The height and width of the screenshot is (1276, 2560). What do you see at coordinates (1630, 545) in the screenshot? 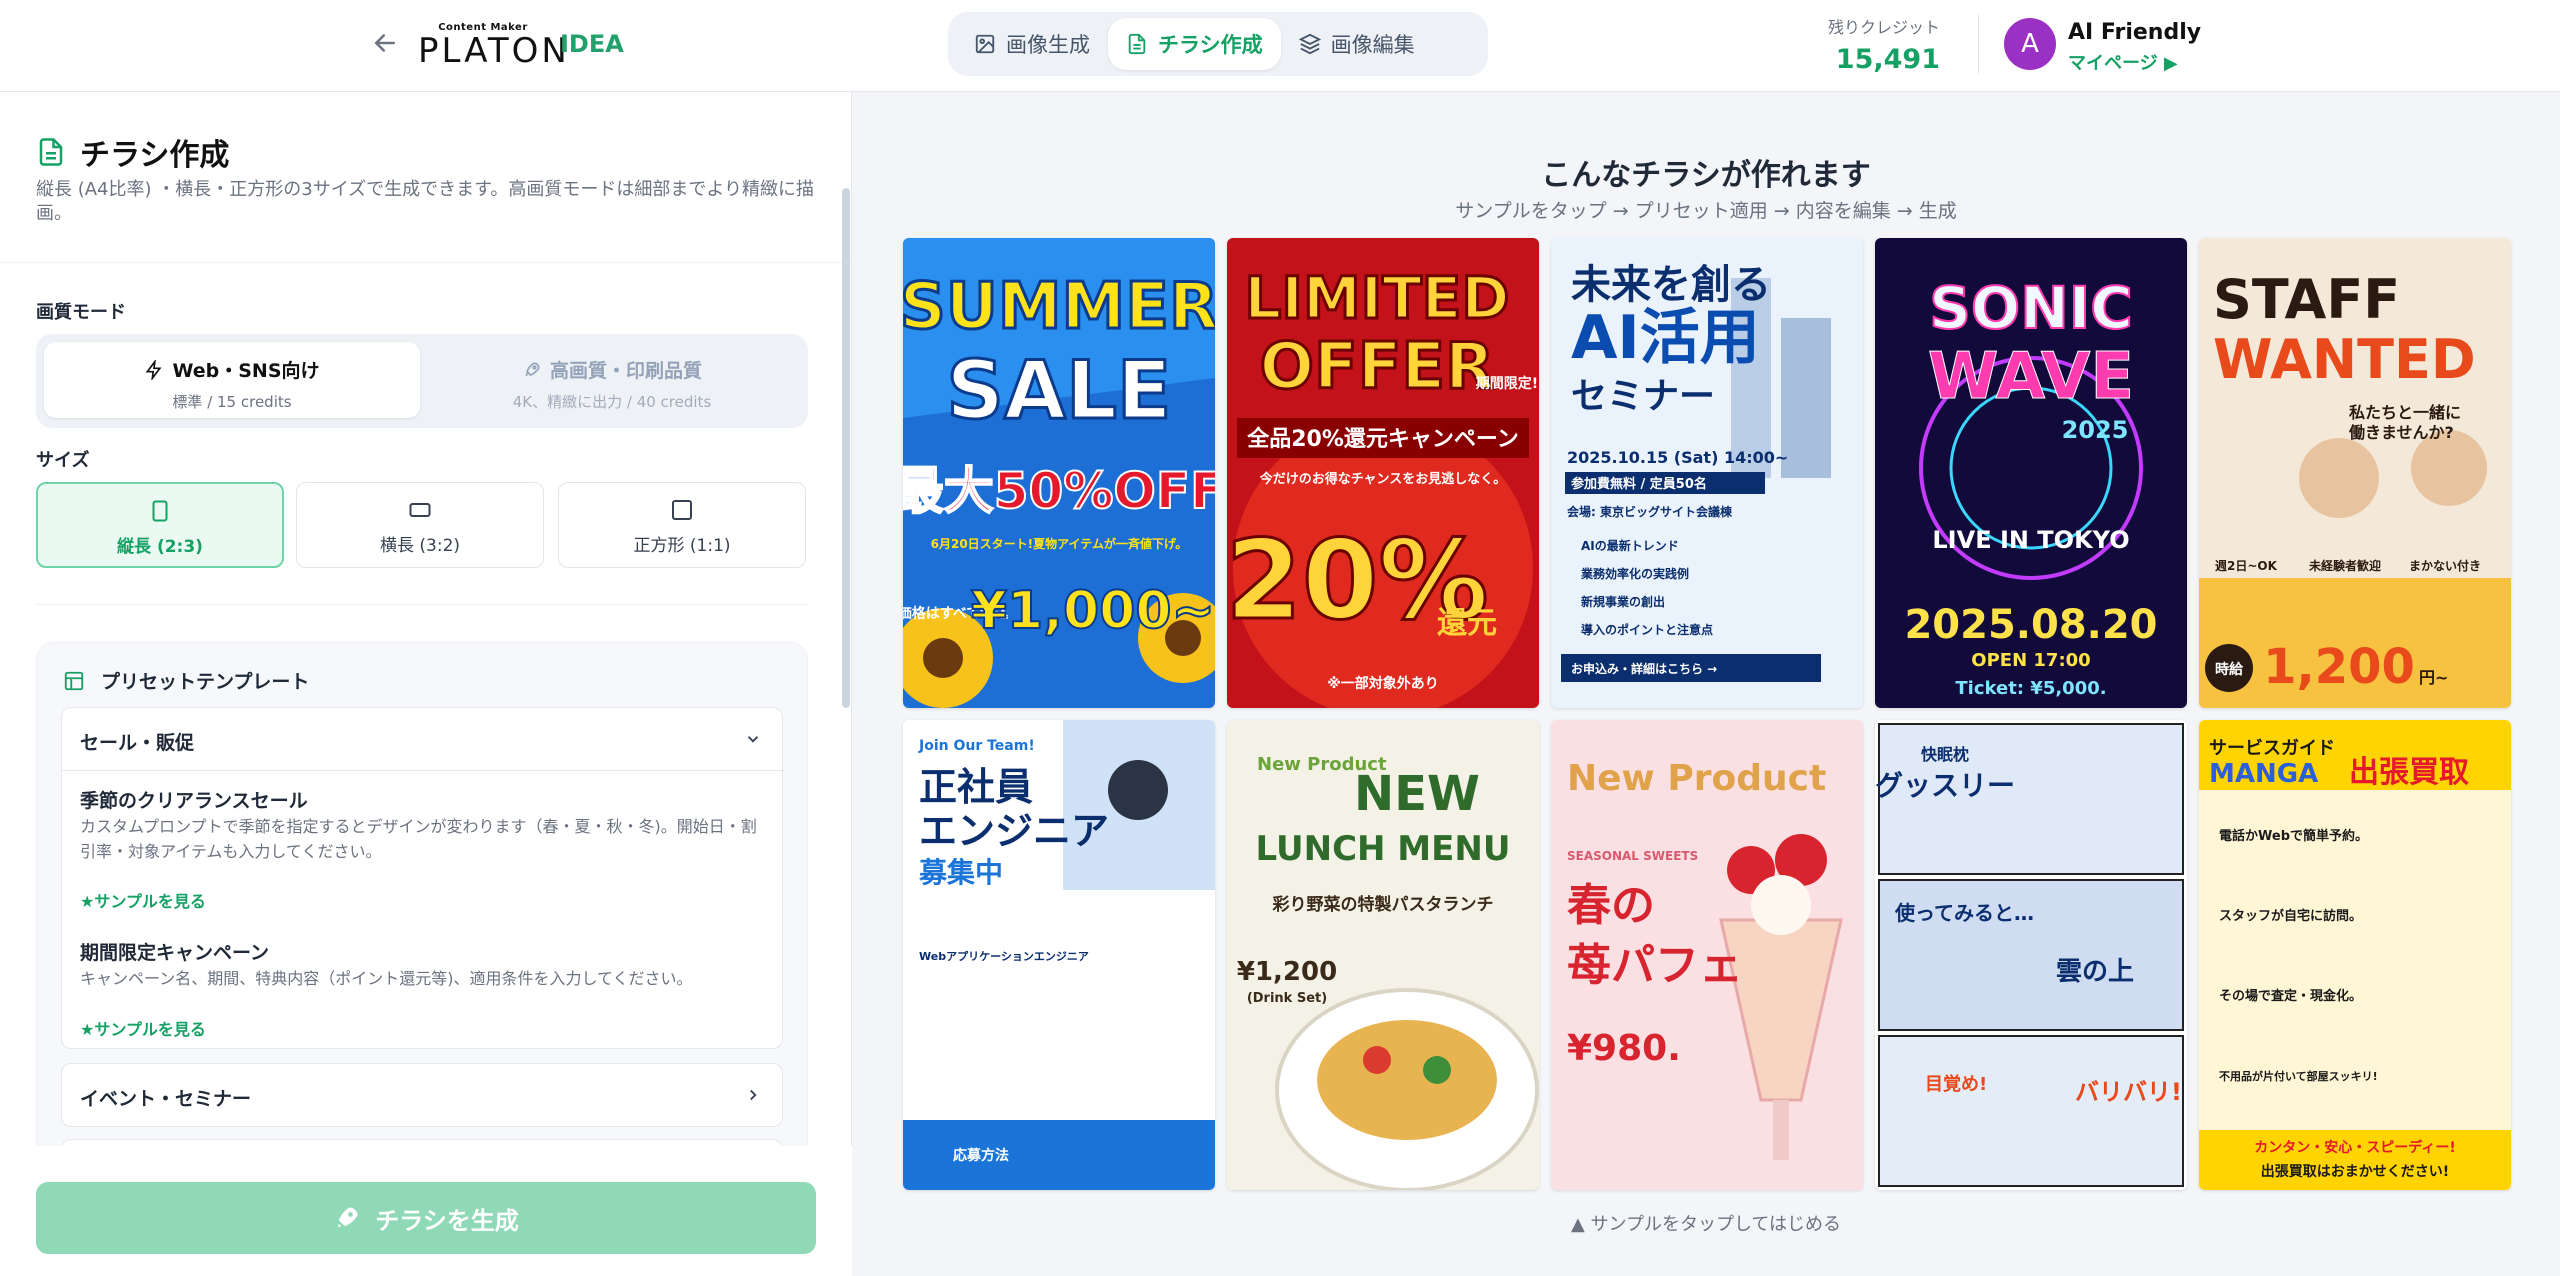
I see `sample-text: AIの最新トレンド` at bounding box center [1630, 545].